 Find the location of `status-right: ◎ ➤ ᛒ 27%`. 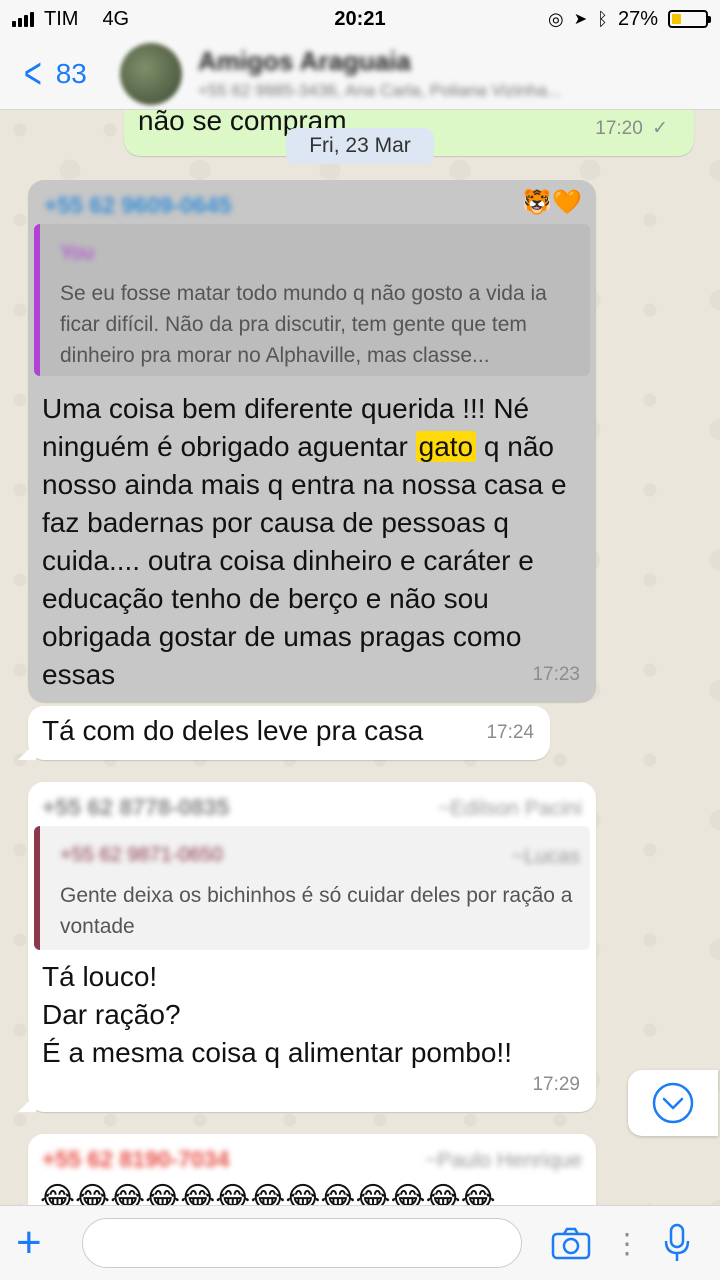

status-right: ◎ ➤ ᛒ 27% is located at coordinates (579, 19).